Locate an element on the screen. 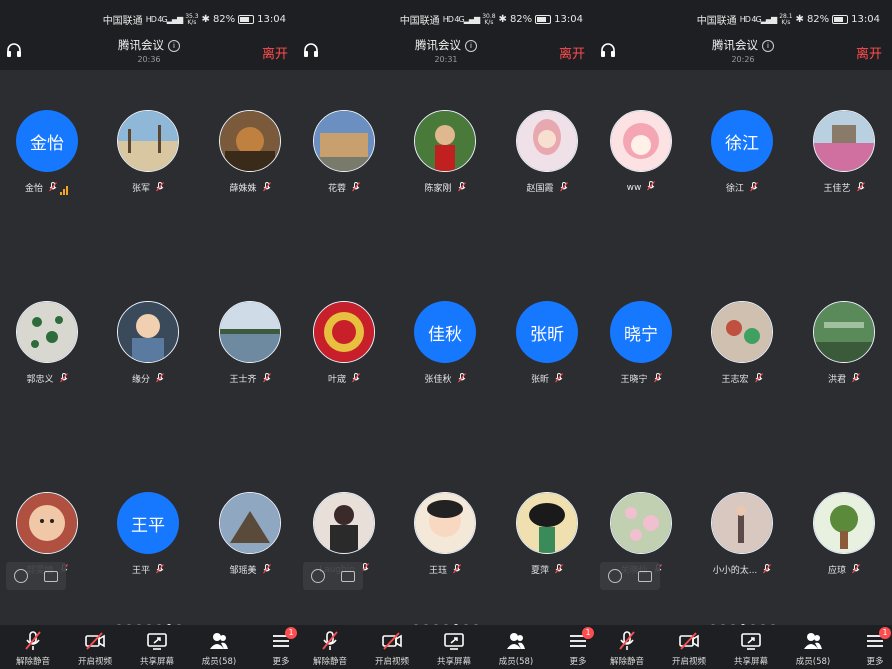 The height and width of the screenshot is (669, 892). avatar: 佳秋 is located at coordinates (445, 332).